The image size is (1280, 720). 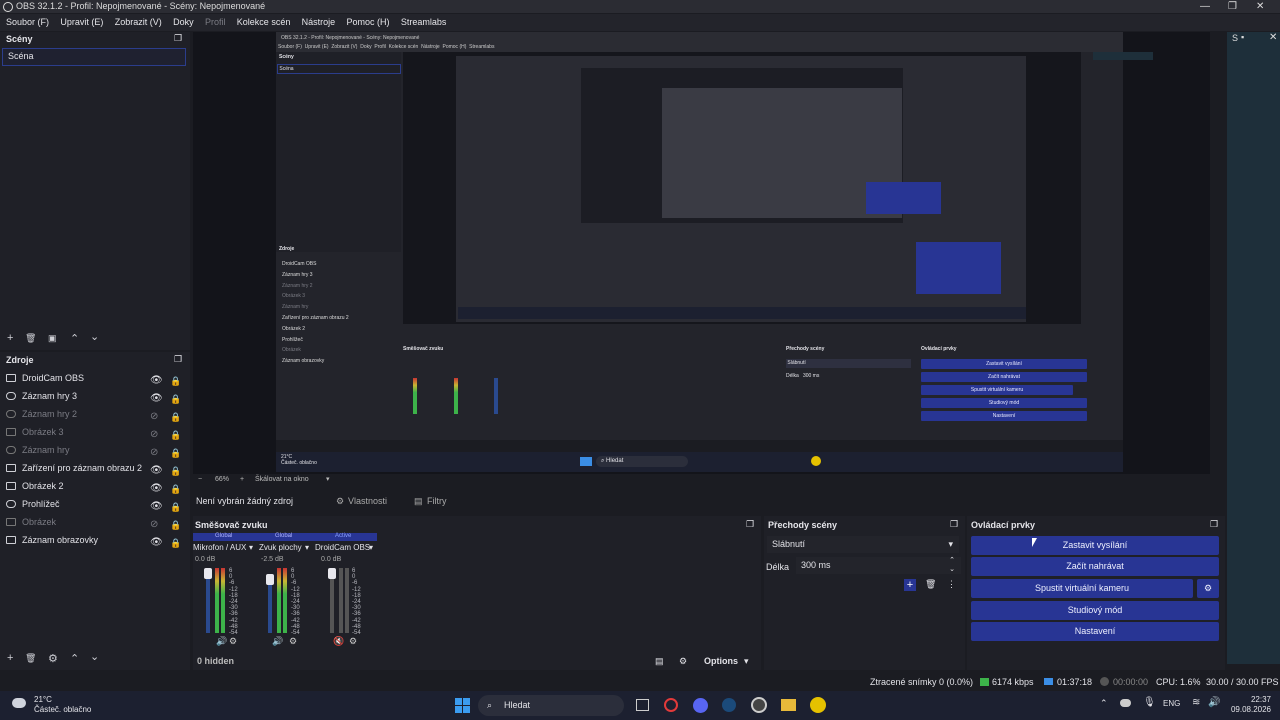 I want to click on menu-tools: Nástroje, so click(x=319, y=22).